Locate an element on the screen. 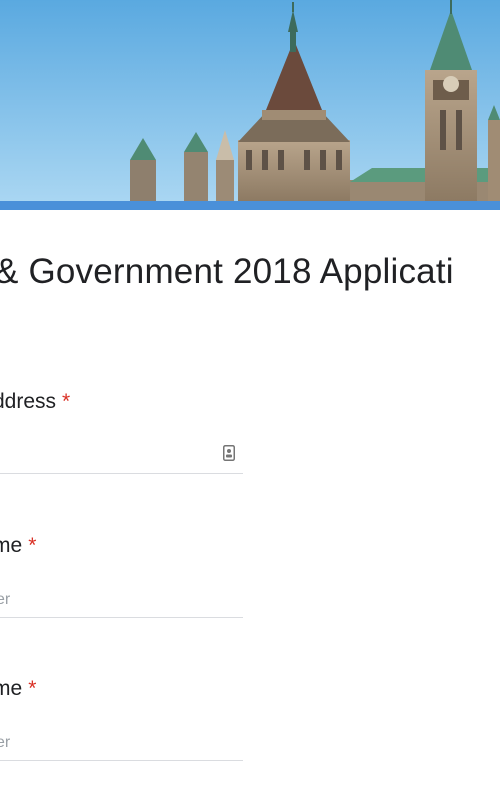 The image size is (500, 796). question-label-email: ddress* is located at coordinates (35, 402).